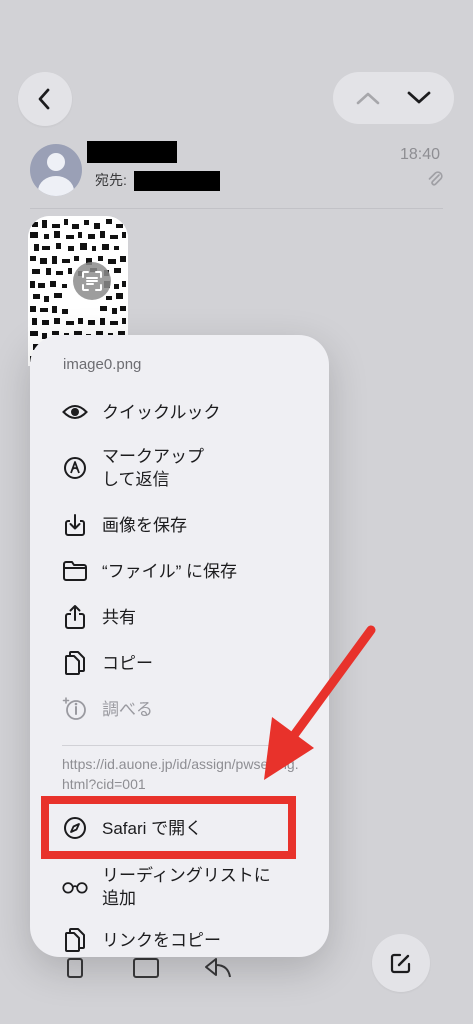  What do you see at coordinates (75, 412) in the screenshot?
I see `eye-icon` at bounding box center [75, 412].